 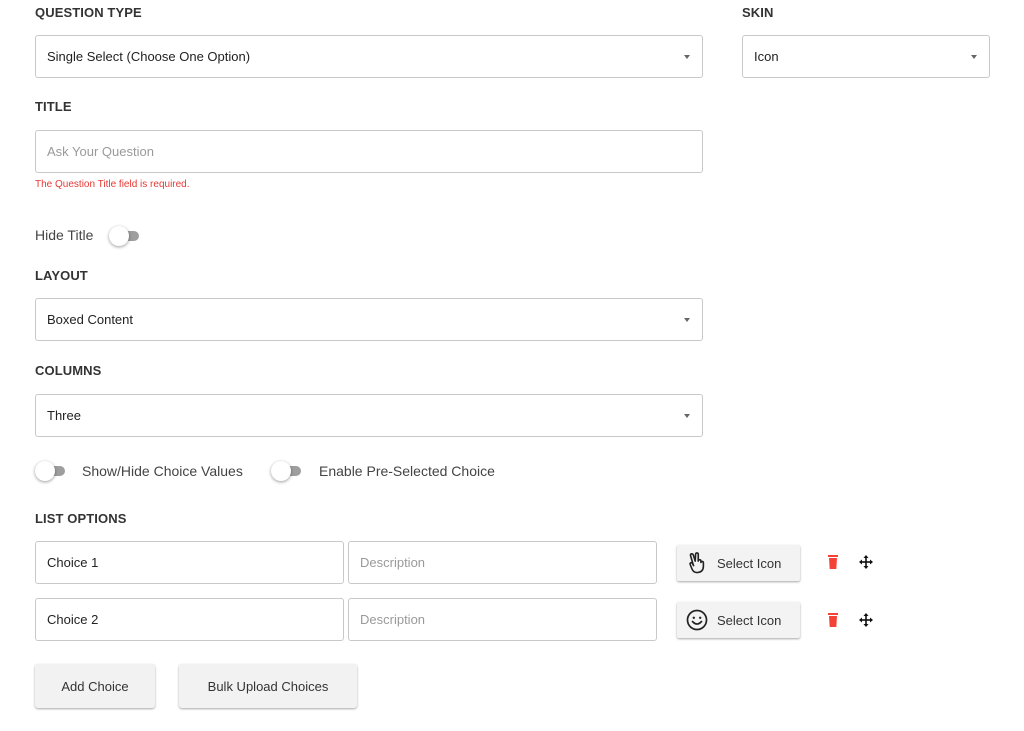 I want to click on smiley-icon, so click(x=697, y=620).